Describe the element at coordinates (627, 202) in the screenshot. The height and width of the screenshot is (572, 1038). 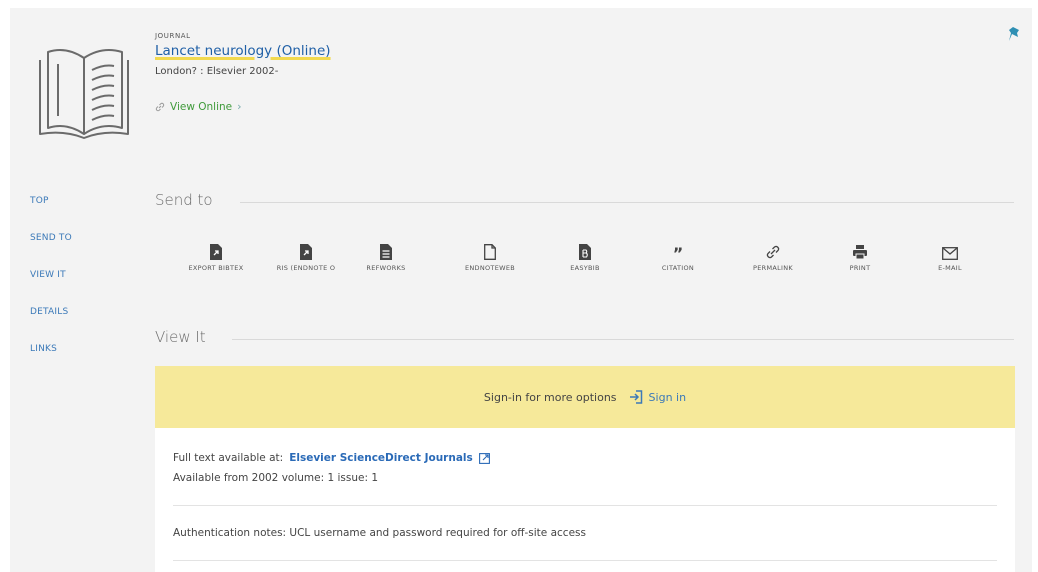
I see `send-to-divider` at that location.